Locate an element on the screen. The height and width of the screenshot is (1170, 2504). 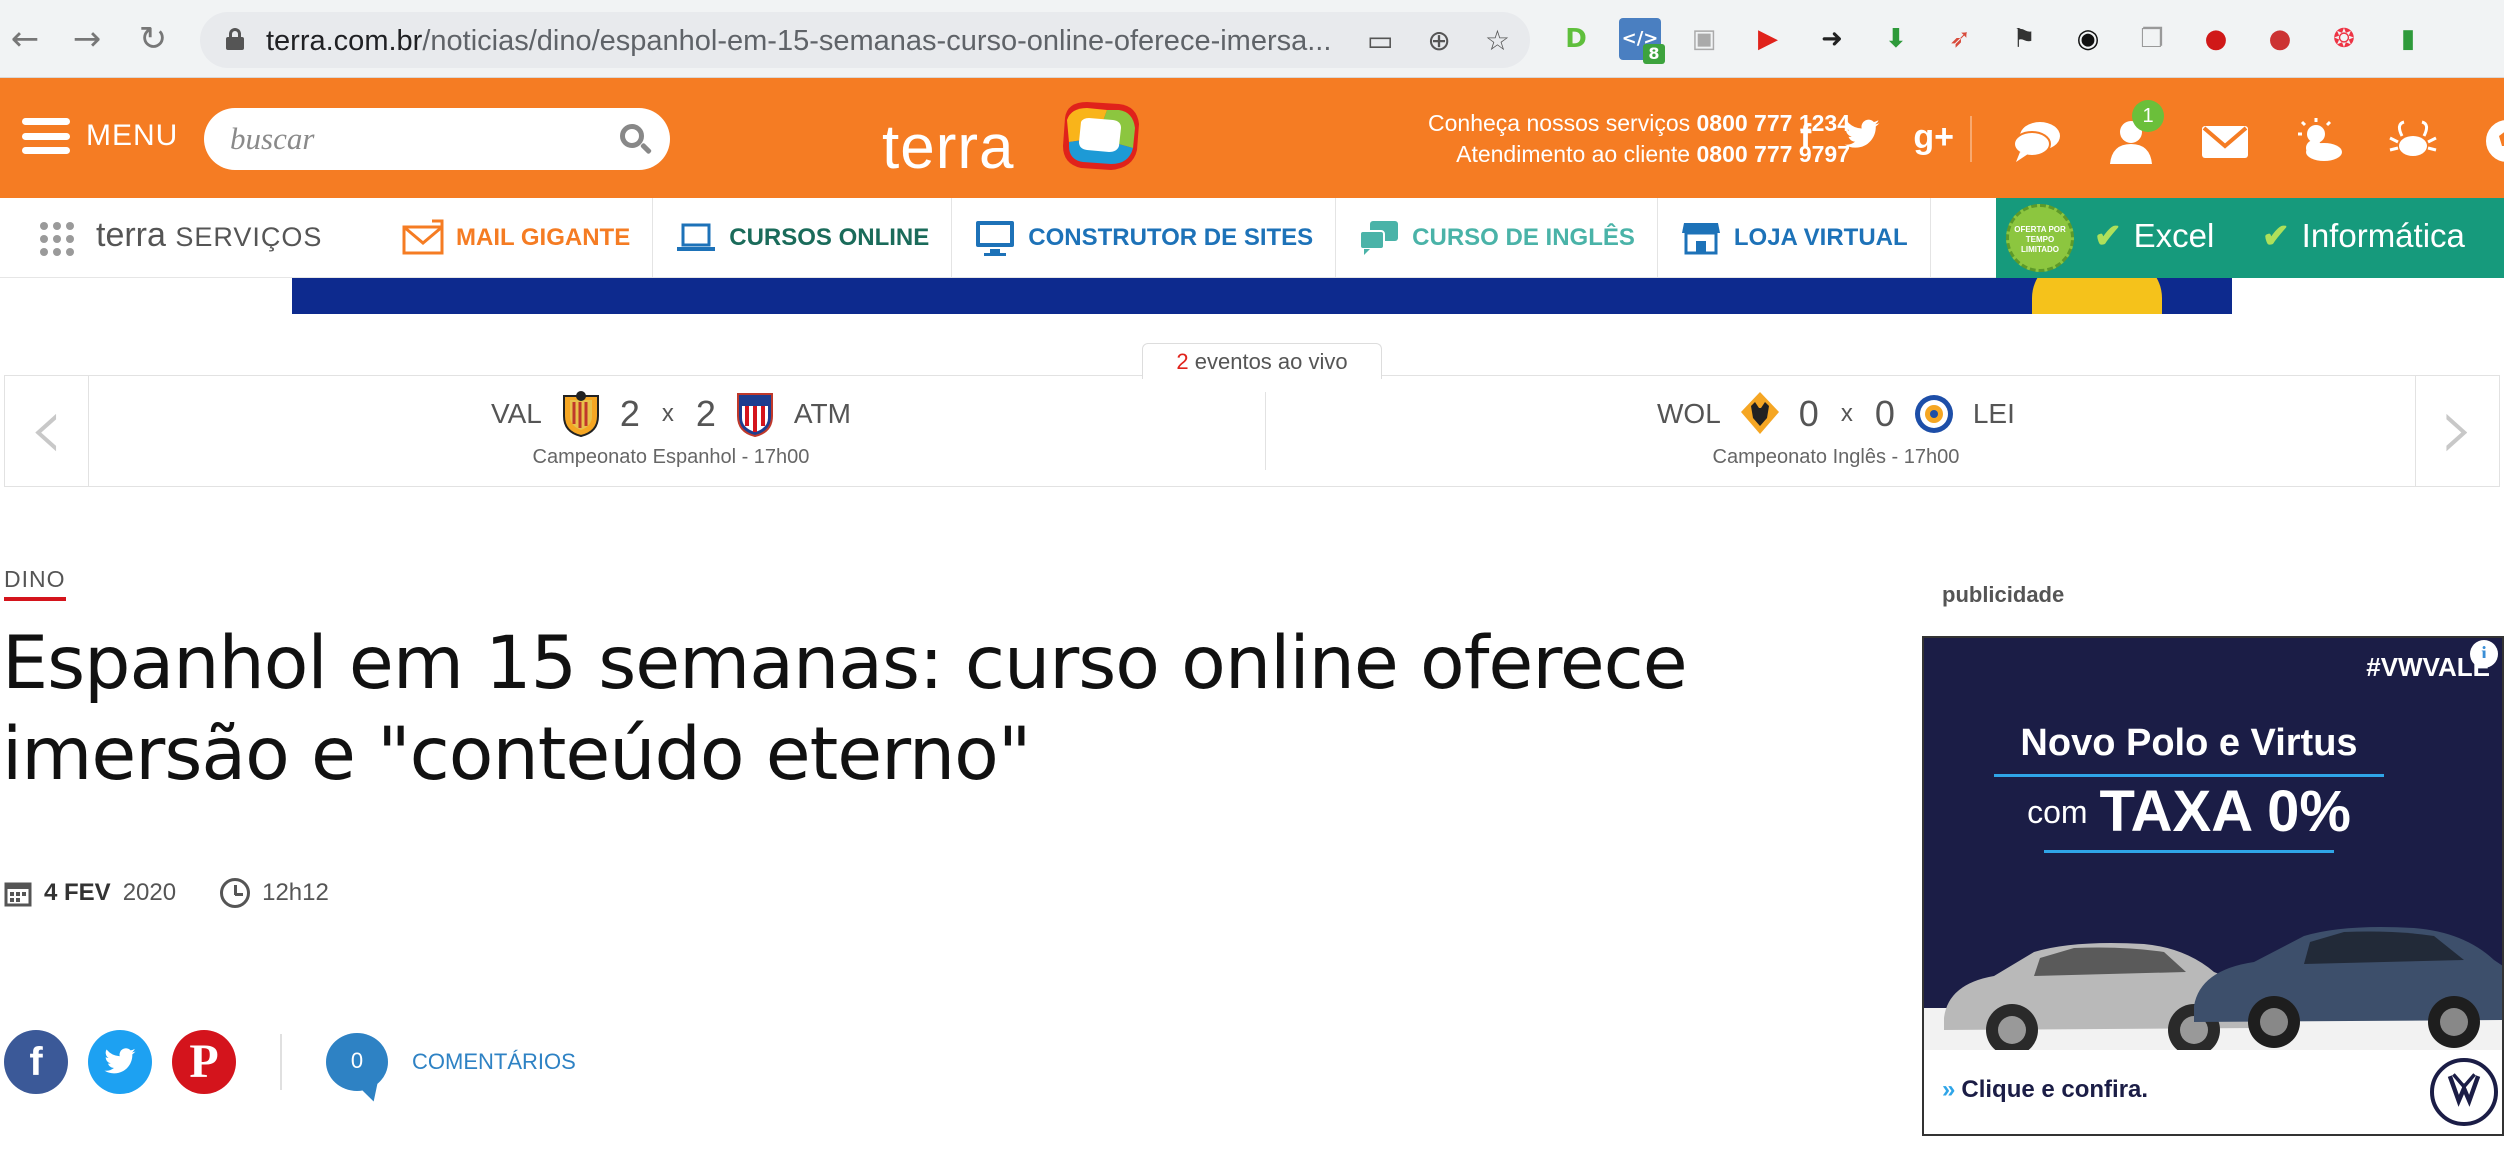
horoscope-crab-icon is located at coordinates (2413, 141).